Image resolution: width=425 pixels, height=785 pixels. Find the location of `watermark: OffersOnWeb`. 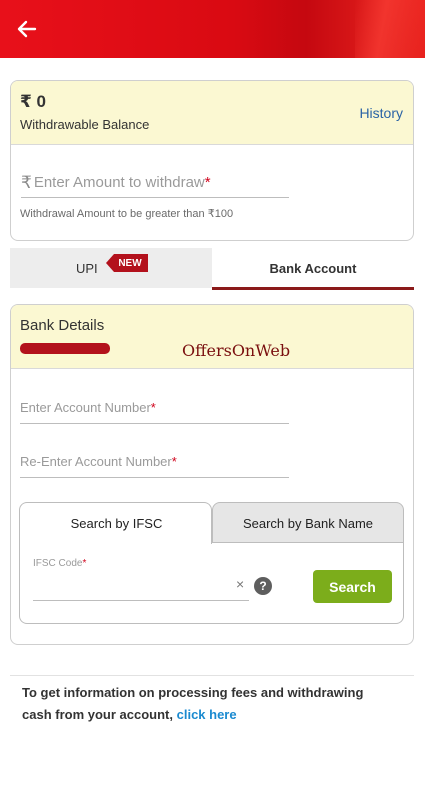

watermark: OffersOnWeb is located at coordinates (236, 350).